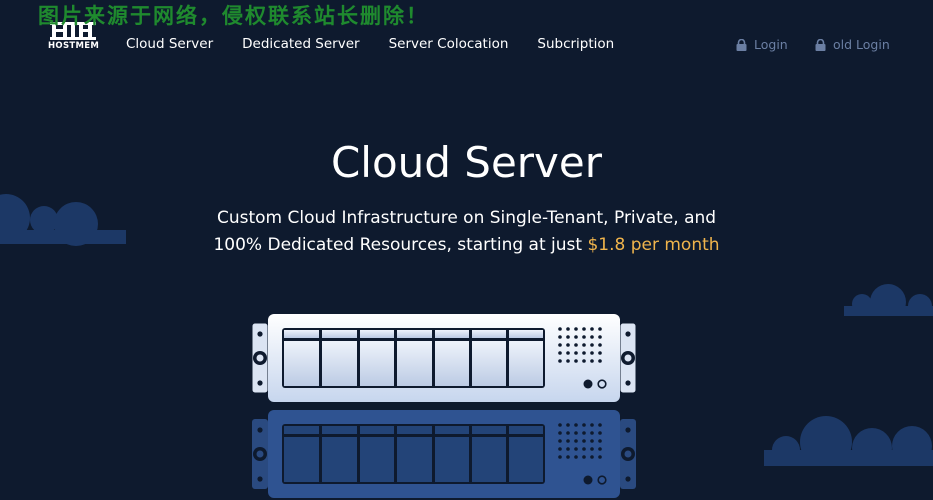 The height and width of the screenshot is (500, 933). What do you see at coordinates (653, 245) in the screenshot?
I see `price-highlight: $1.8 per month` at bounding box center [653, 245].